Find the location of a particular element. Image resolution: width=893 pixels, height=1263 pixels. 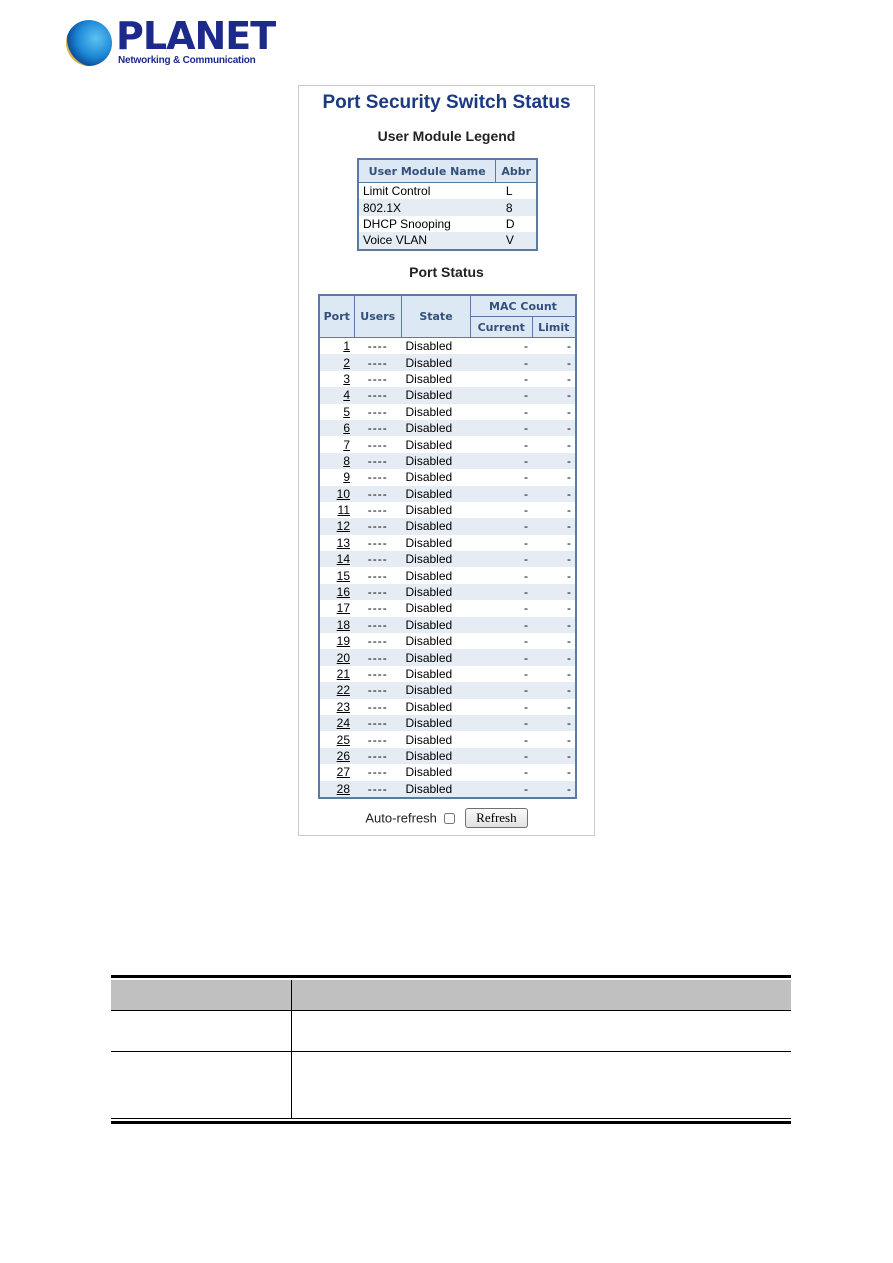

port-link: 12 is located at coordinates (343, 526).